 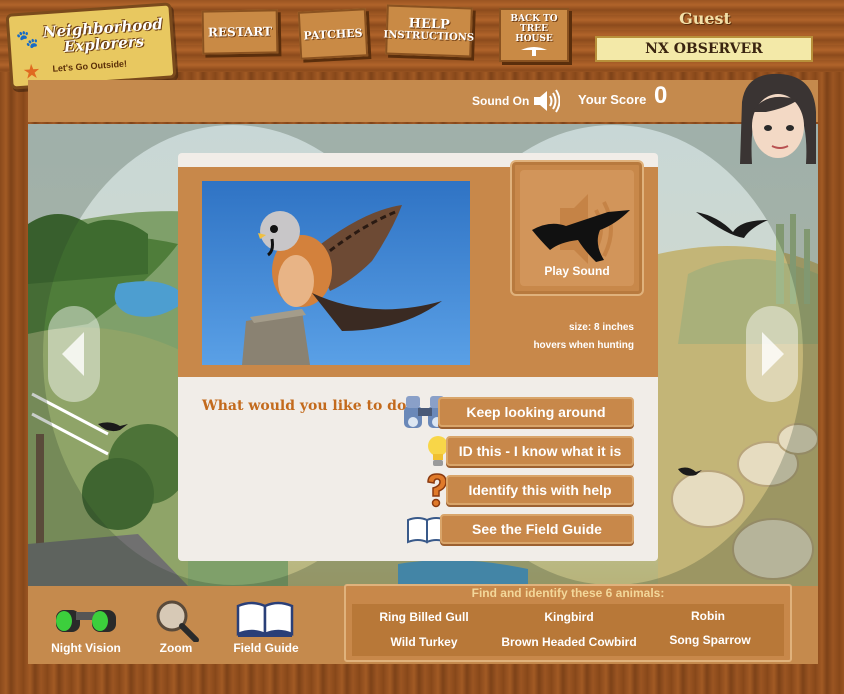 What do you see at coordinates (705, 18) in the screenshot?
I see `user-role: Guest` at bounding box center [705, 18].